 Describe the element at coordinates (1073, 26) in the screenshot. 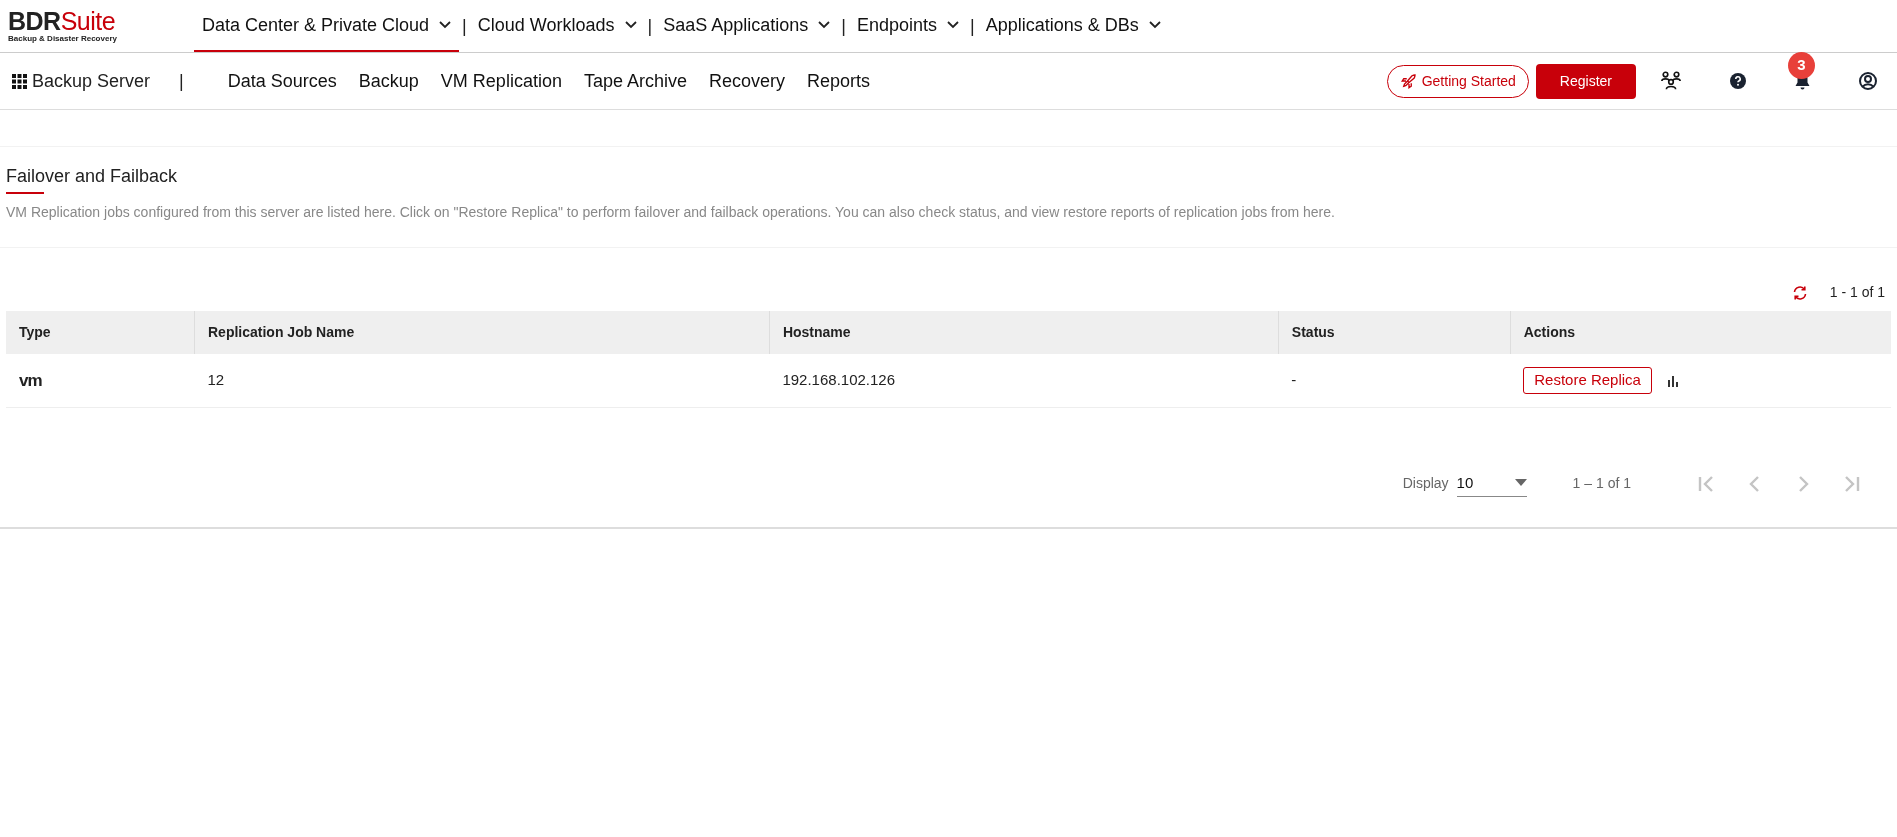

I see `nav-tab: Applications & DBs` at that location.